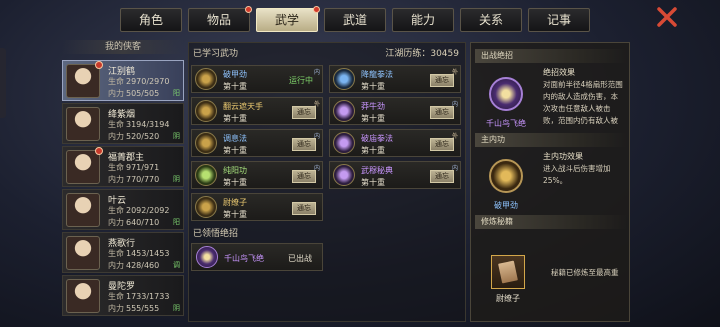 This screenshot has width=720, height=327. Describe the element at coordinates (257, 207) in the screenshot. I see `skill-card: 尉缭子 第十重 通忘` at that location.